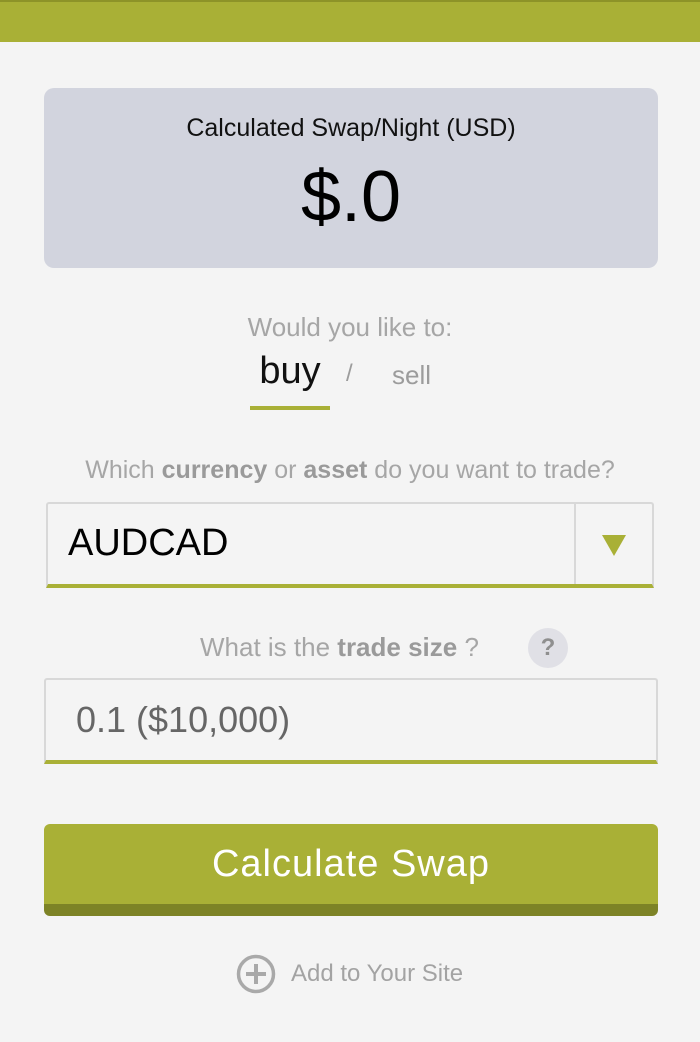 This screenshot has height=1042, width=700. Describe the element at coordinates (468, 647) in the screenshot. I see `trade-size-prompt-post: ?` at that location.